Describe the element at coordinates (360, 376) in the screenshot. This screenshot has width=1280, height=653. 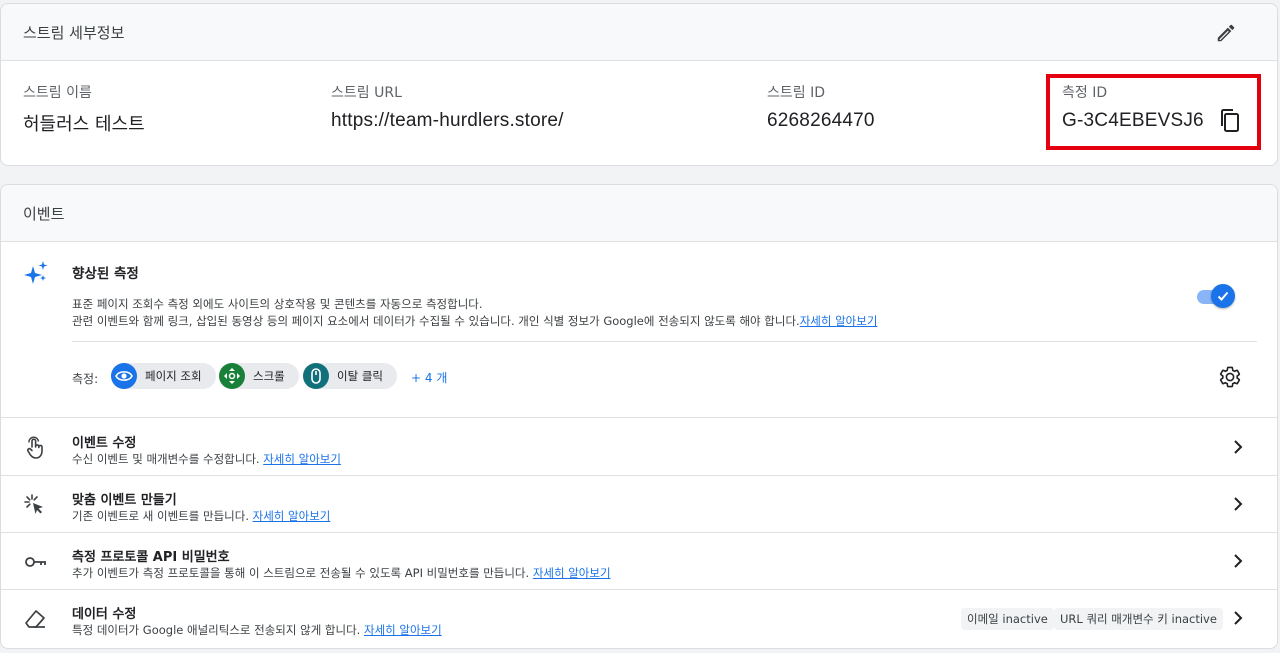
I see `chip-outbound-click-label: 이탈 클릭` at that location.